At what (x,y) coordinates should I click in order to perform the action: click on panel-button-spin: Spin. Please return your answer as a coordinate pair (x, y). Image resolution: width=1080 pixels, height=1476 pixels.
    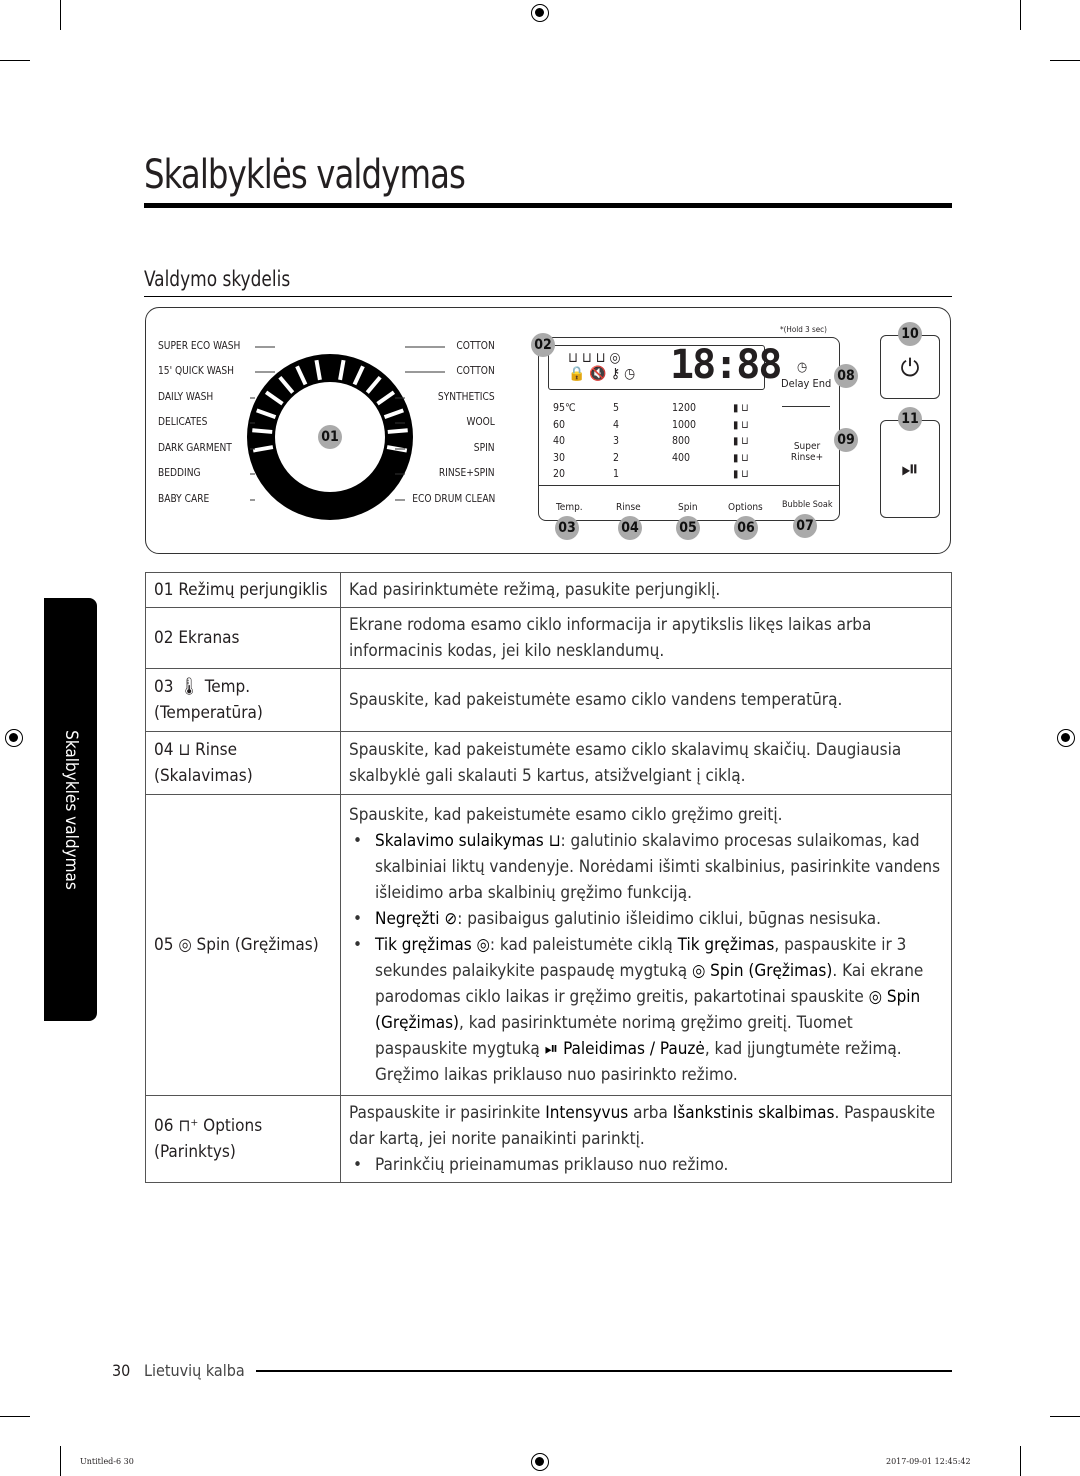
    Looking at the image, I should click on (688, 507).